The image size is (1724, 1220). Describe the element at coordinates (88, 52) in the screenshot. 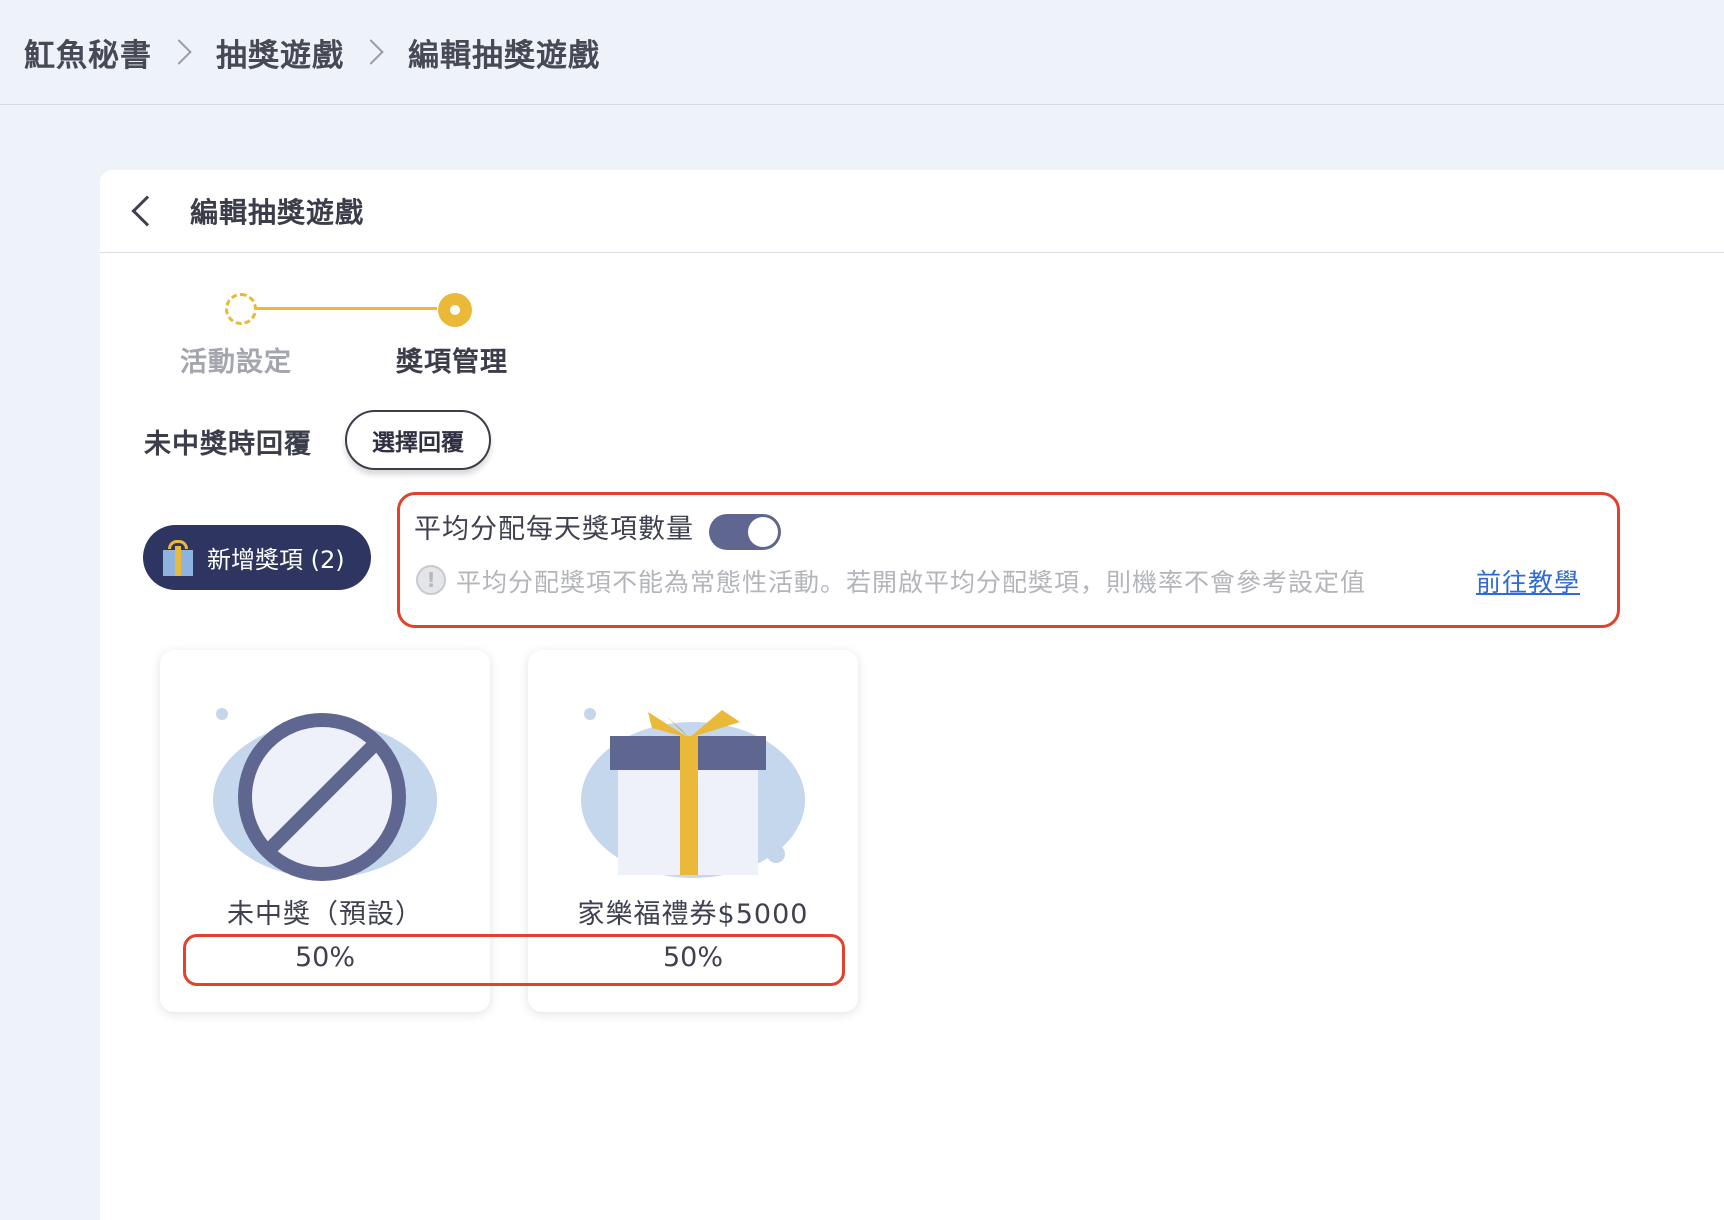

I see `breadcrumb-item-home: 魟魚秘書` at that location.